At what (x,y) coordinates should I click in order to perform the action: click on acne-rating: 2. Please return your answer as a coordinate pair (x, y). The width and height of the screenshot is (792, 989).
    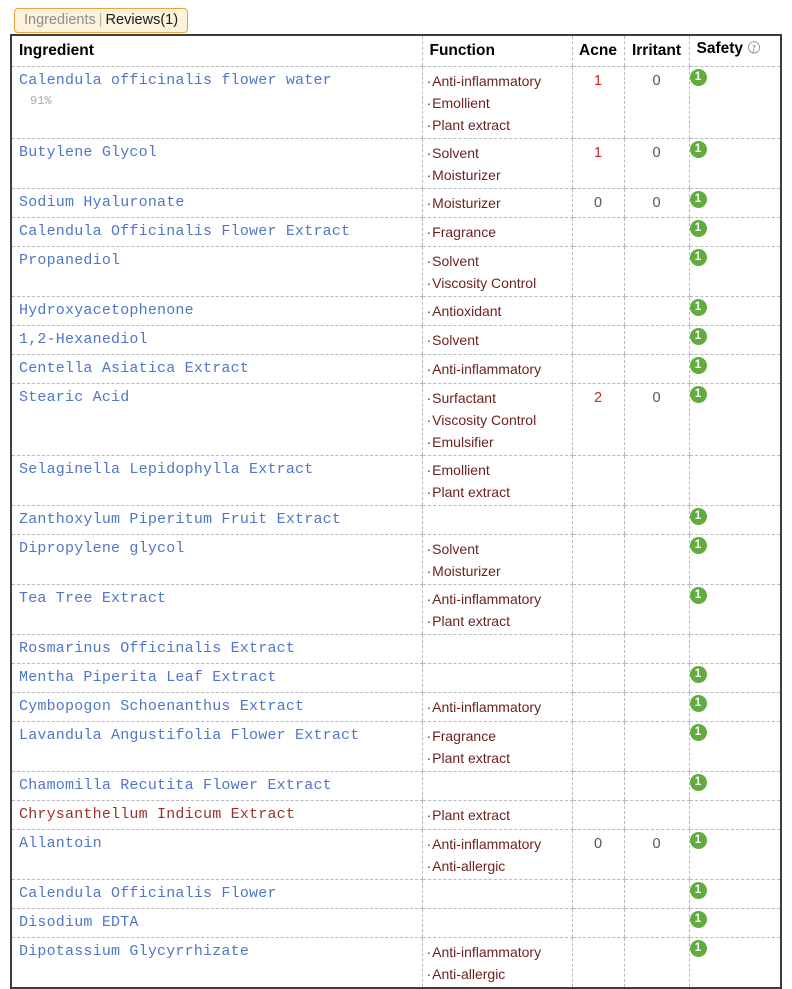
    Looking at the image, I should click on (598, 398).